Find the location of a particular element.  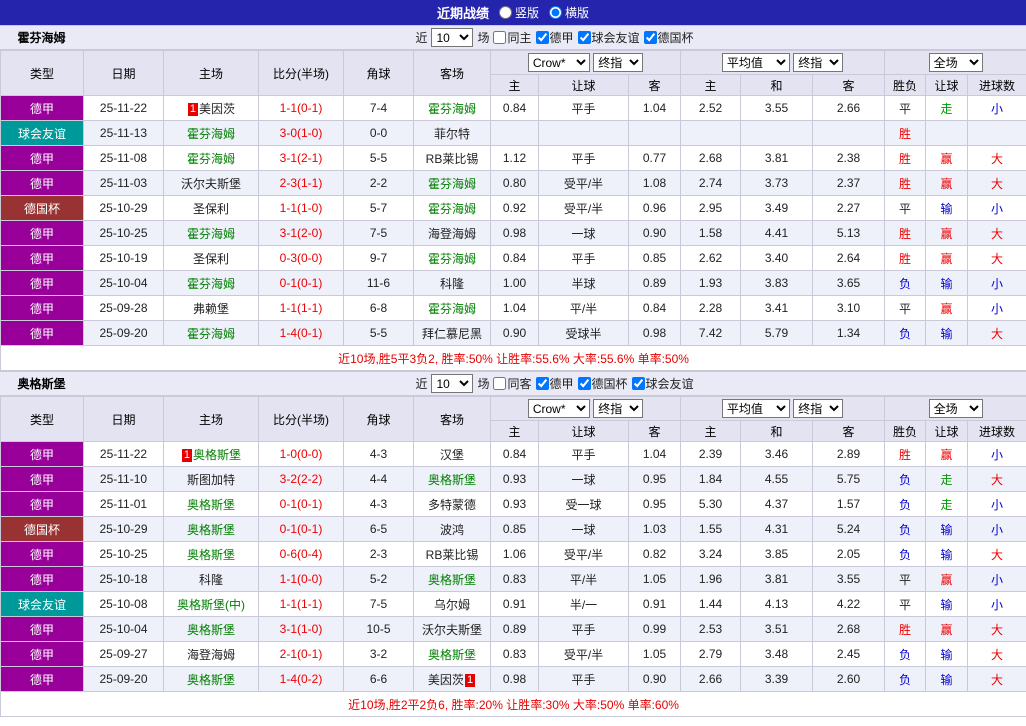

cell-avg-draw: 3.39 is located at coordinates (777, 679).